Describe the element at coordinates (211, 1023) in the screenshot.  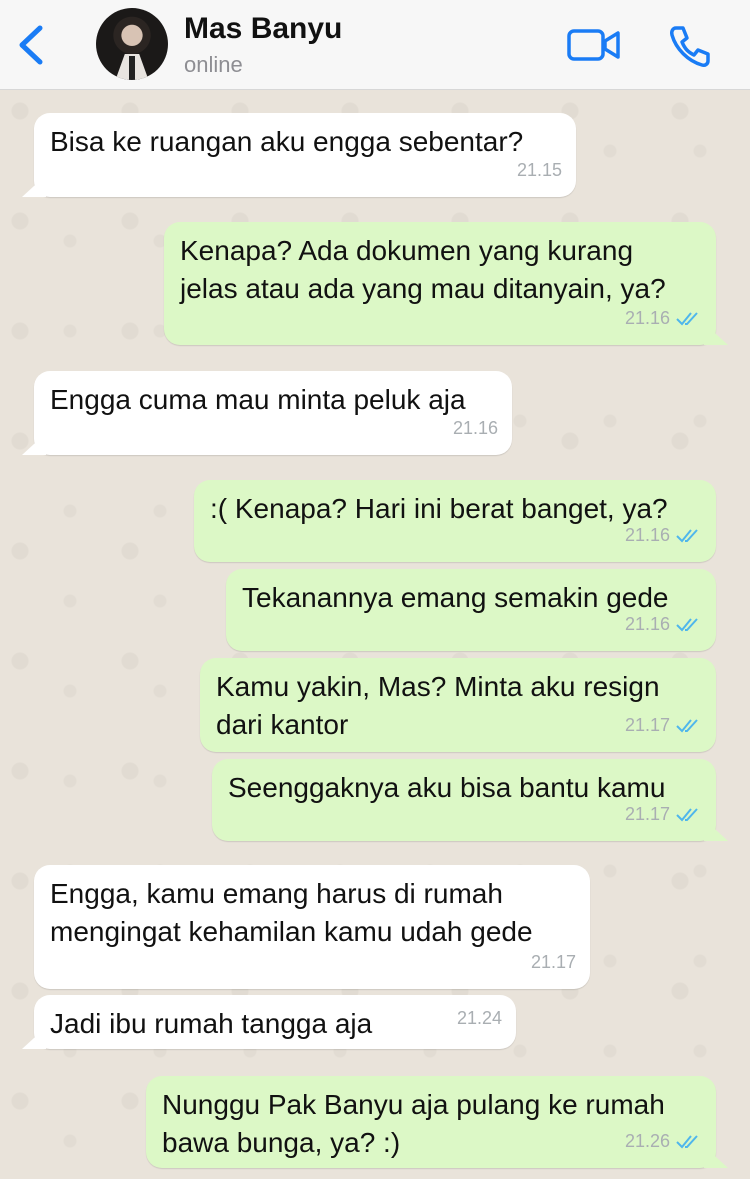
I see `message-text: Jadi ibu rumah tangga aja` at that location.